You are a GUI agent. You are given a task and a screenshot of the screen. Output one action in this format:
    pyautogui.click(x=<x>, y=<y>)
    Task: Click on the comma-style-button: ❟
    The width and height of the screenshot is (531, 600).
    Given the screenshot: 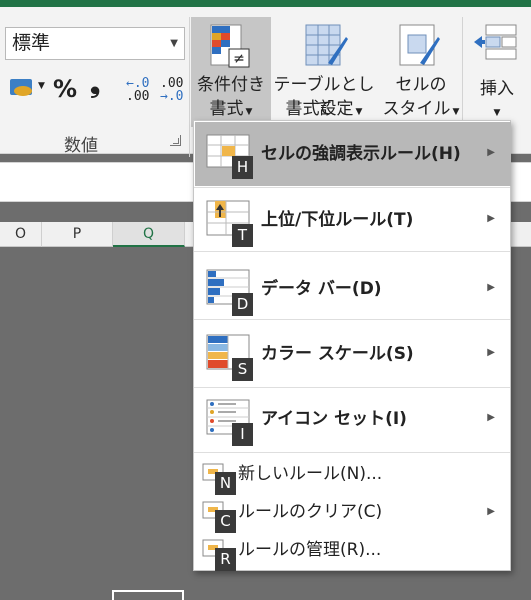 What is the action you would take?
    pyautogui.click(x=95, y=85)
    